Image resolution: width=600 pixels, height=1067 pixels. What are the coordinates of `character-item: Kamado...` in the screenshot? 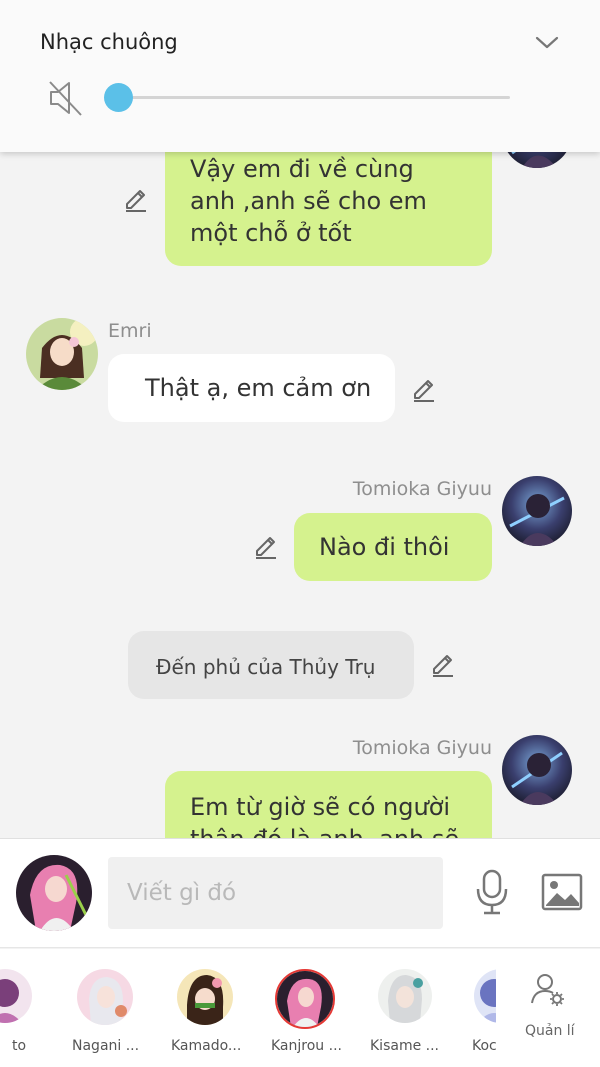 It's located at (205, 1008).